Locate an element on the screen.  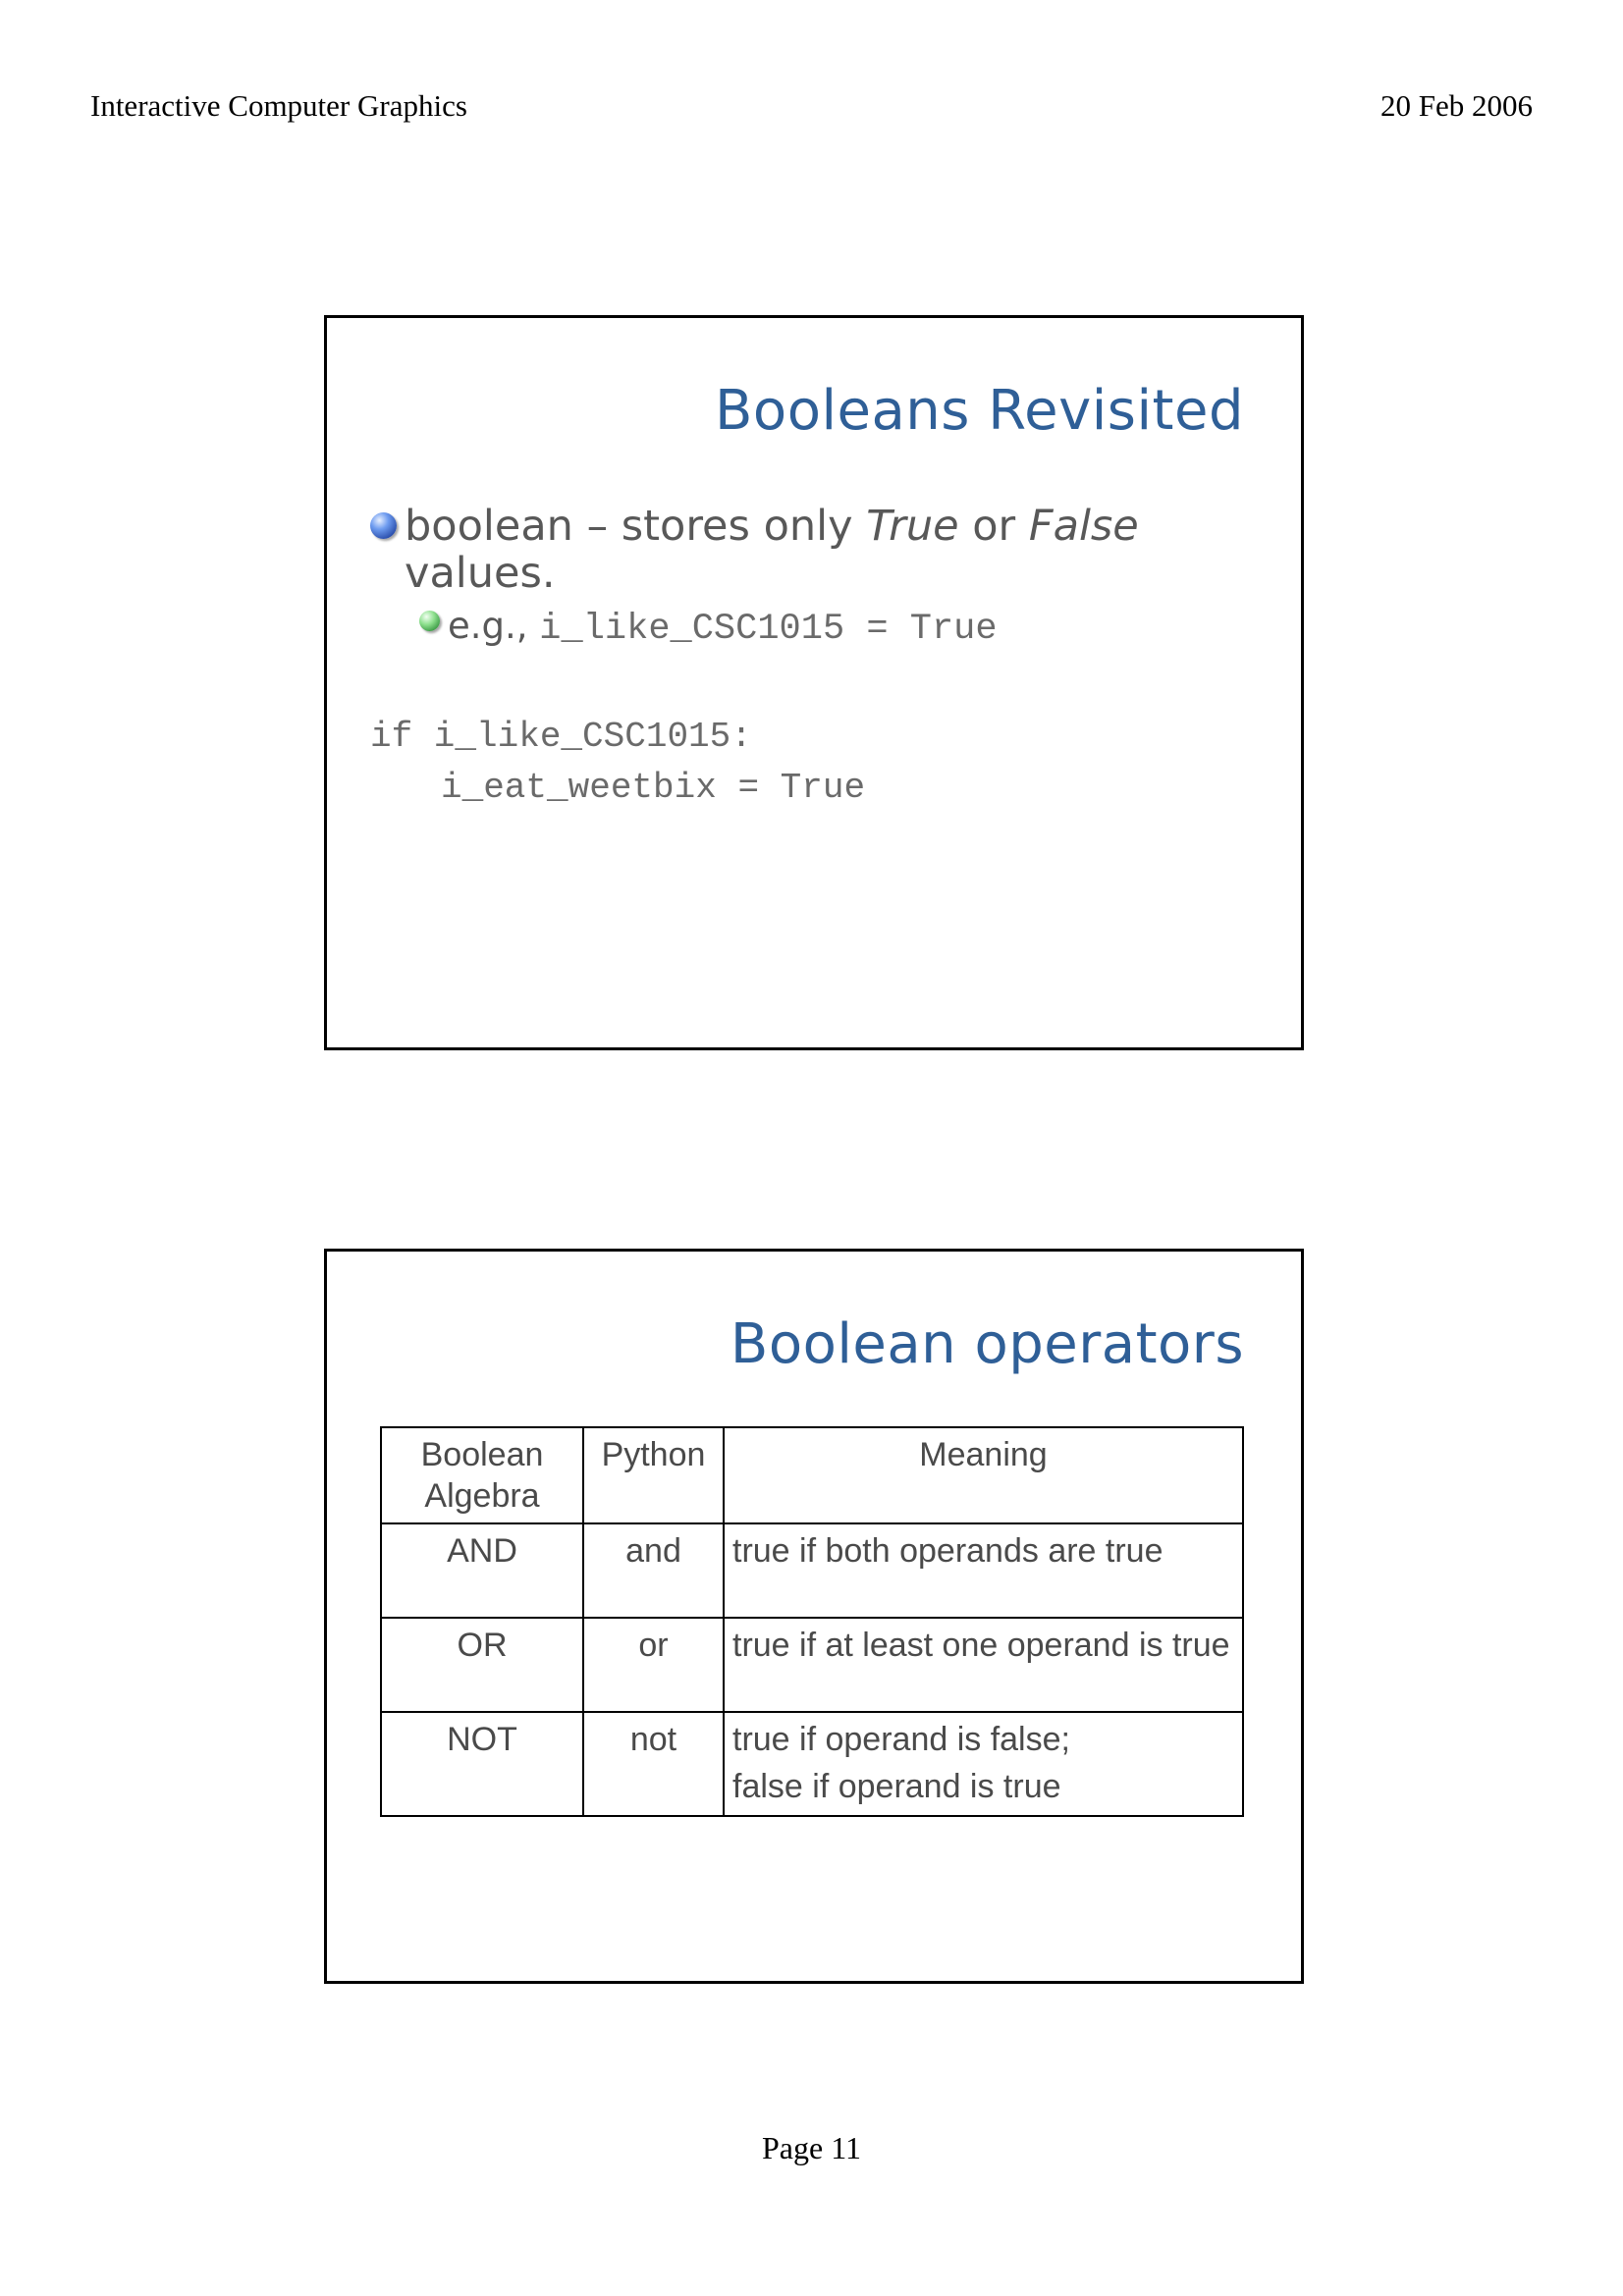
header-python: Python is located at coordinates (653, 1475).